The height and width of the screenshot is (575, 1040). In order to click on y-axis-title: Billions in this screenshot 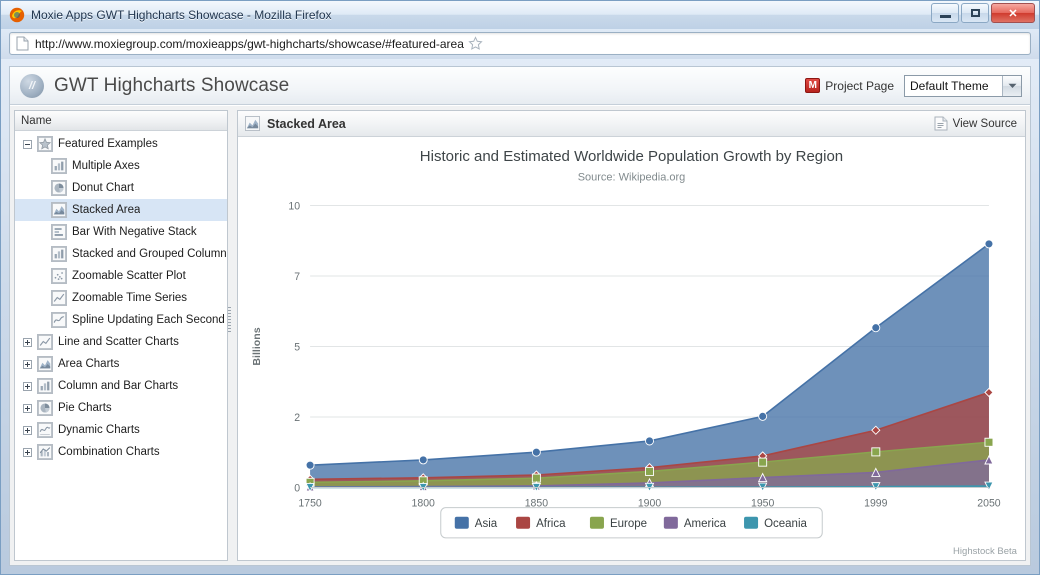, I will do `click(257, 346)`.